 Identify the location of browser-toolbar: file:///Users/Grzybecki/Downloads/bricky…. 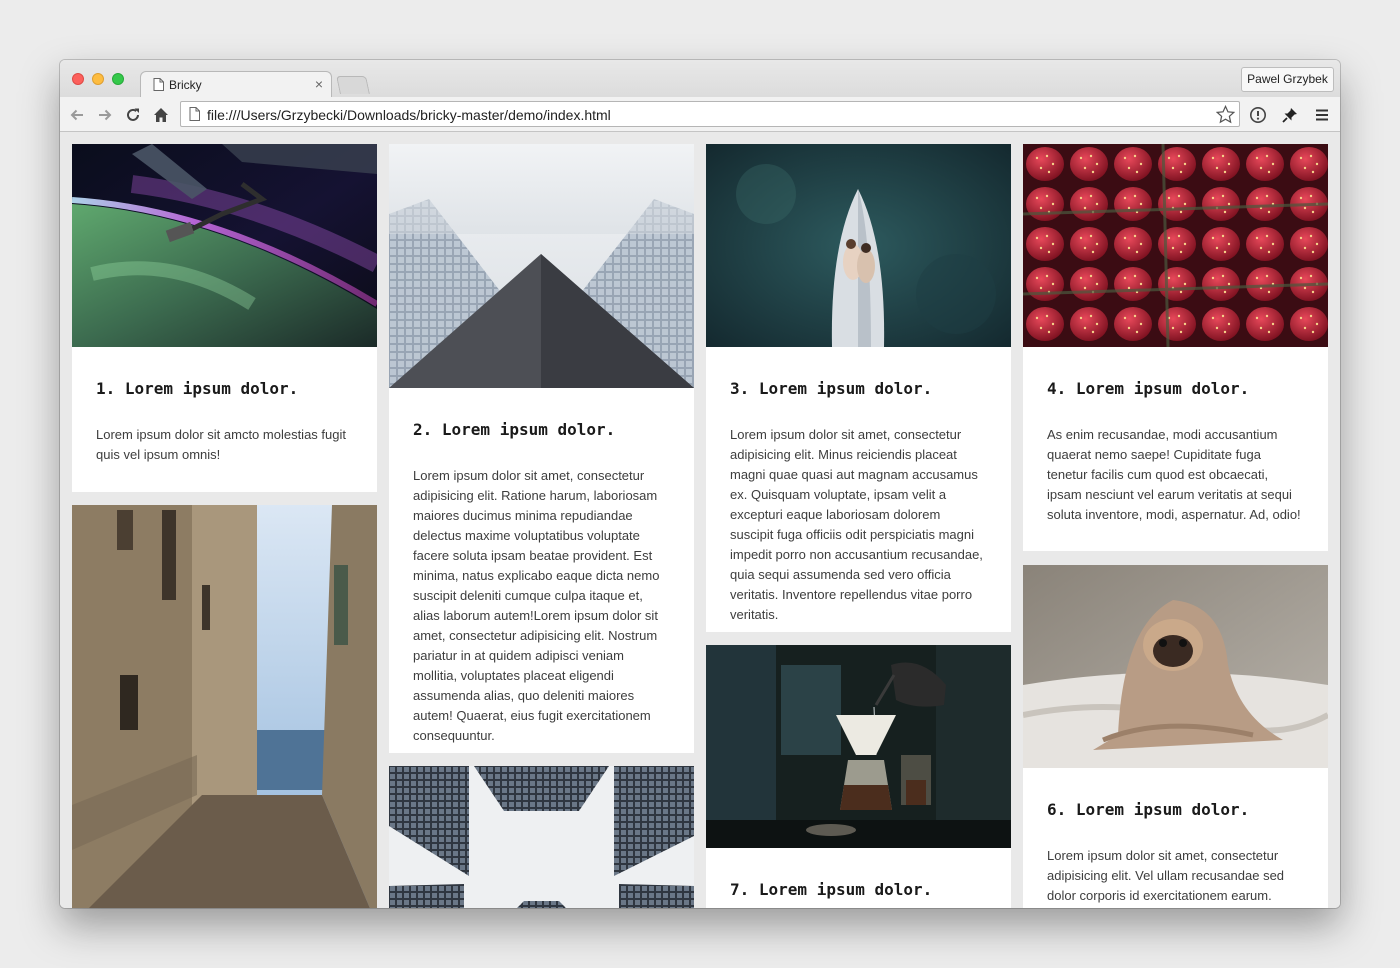
(700, 114).